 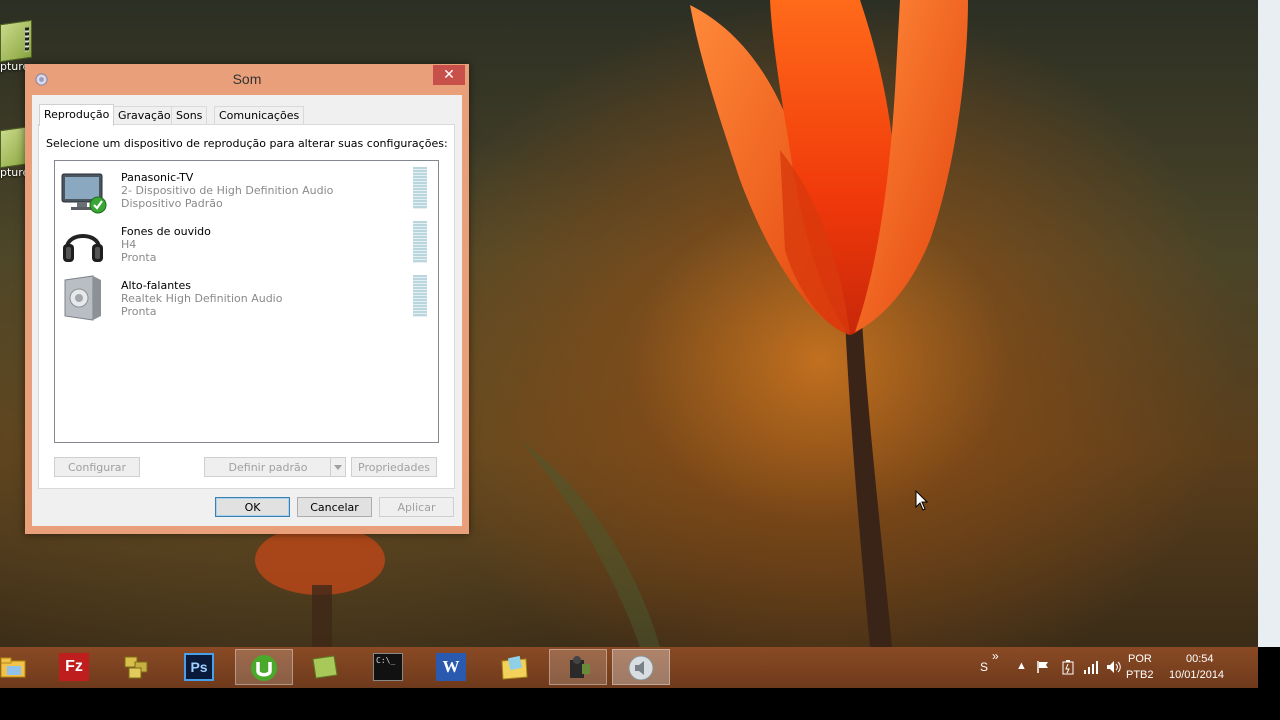 I want to click on show-hidden-icons-icon: ▲, so click(x=1021, y=666).